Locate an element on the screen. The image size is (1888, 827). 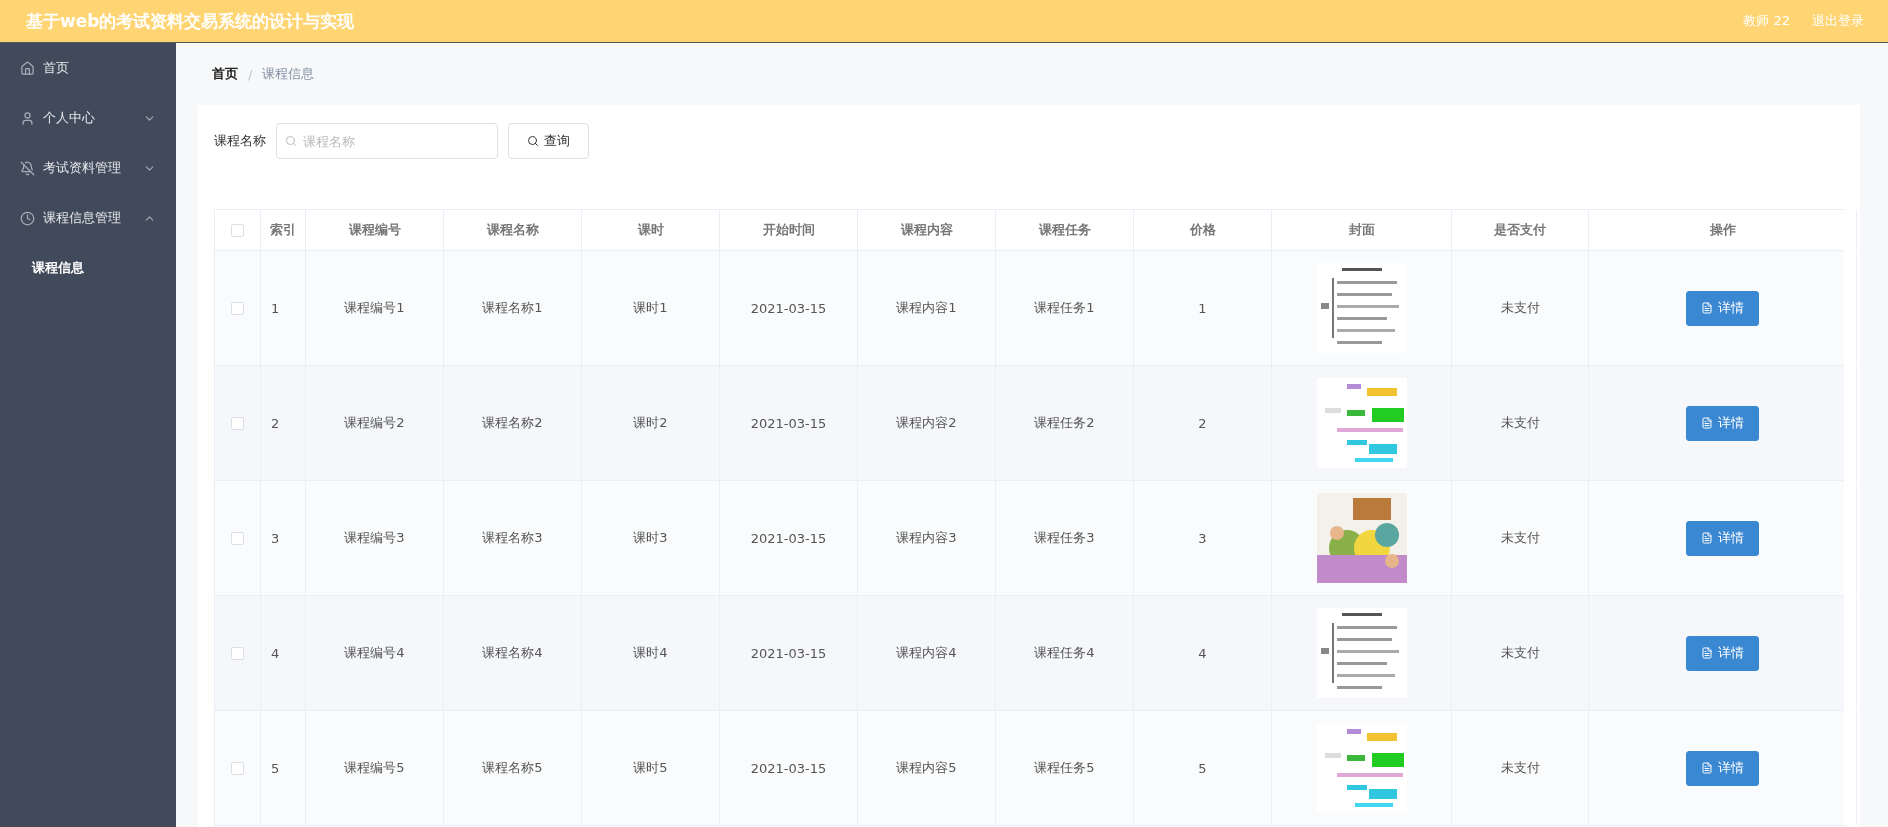
table-cell: 课程内容1 is located at coordinates (927, 308).